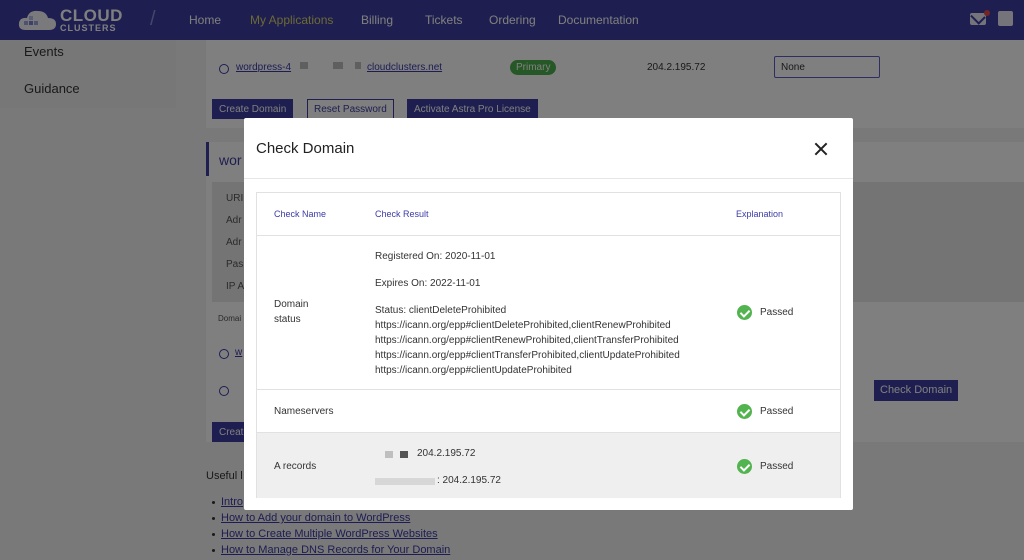  What do you see at coordinates (469, 480) in the screenshot?
I see `a-record-value: : 204.2.195.72` at bounding box center [469, 480].